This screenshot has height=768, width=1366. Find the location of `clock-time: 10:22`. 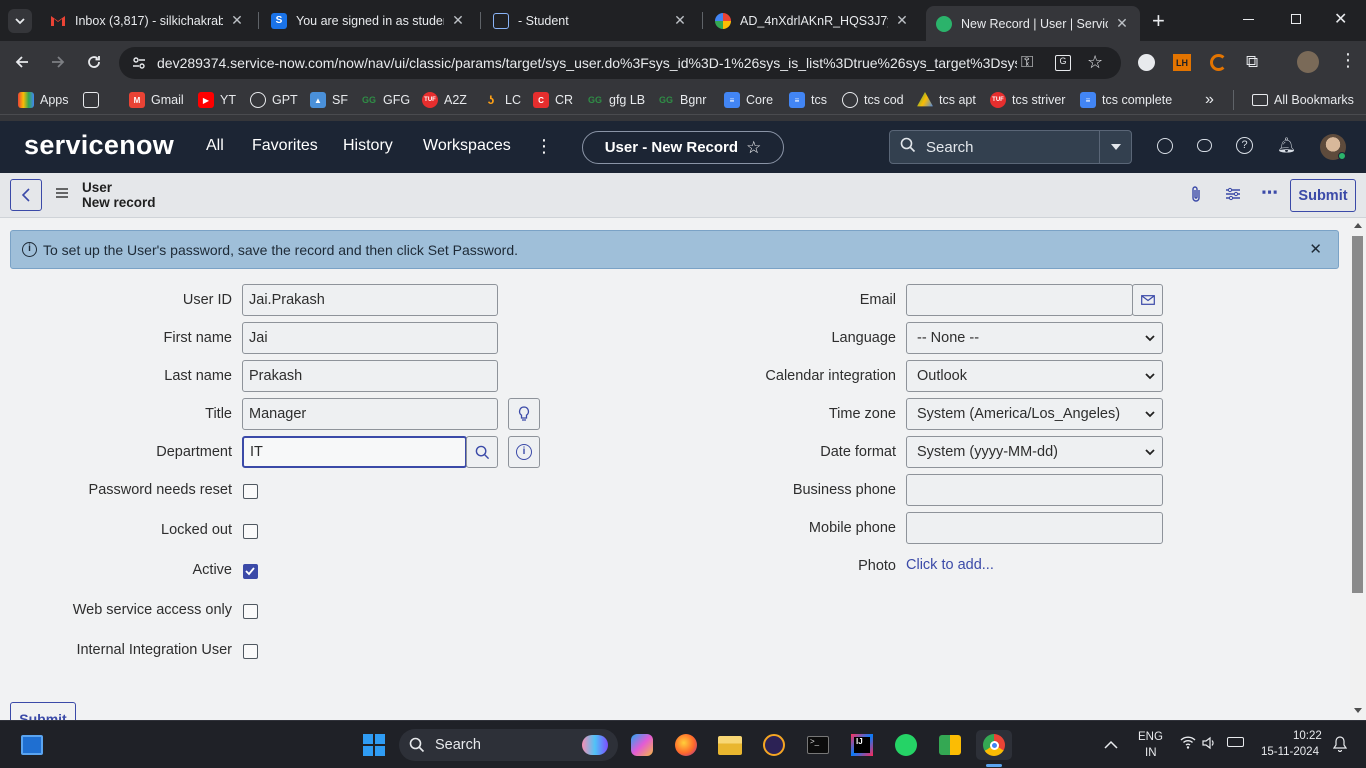

clock-time: 10:22 is located at coordinates (1307, 736).